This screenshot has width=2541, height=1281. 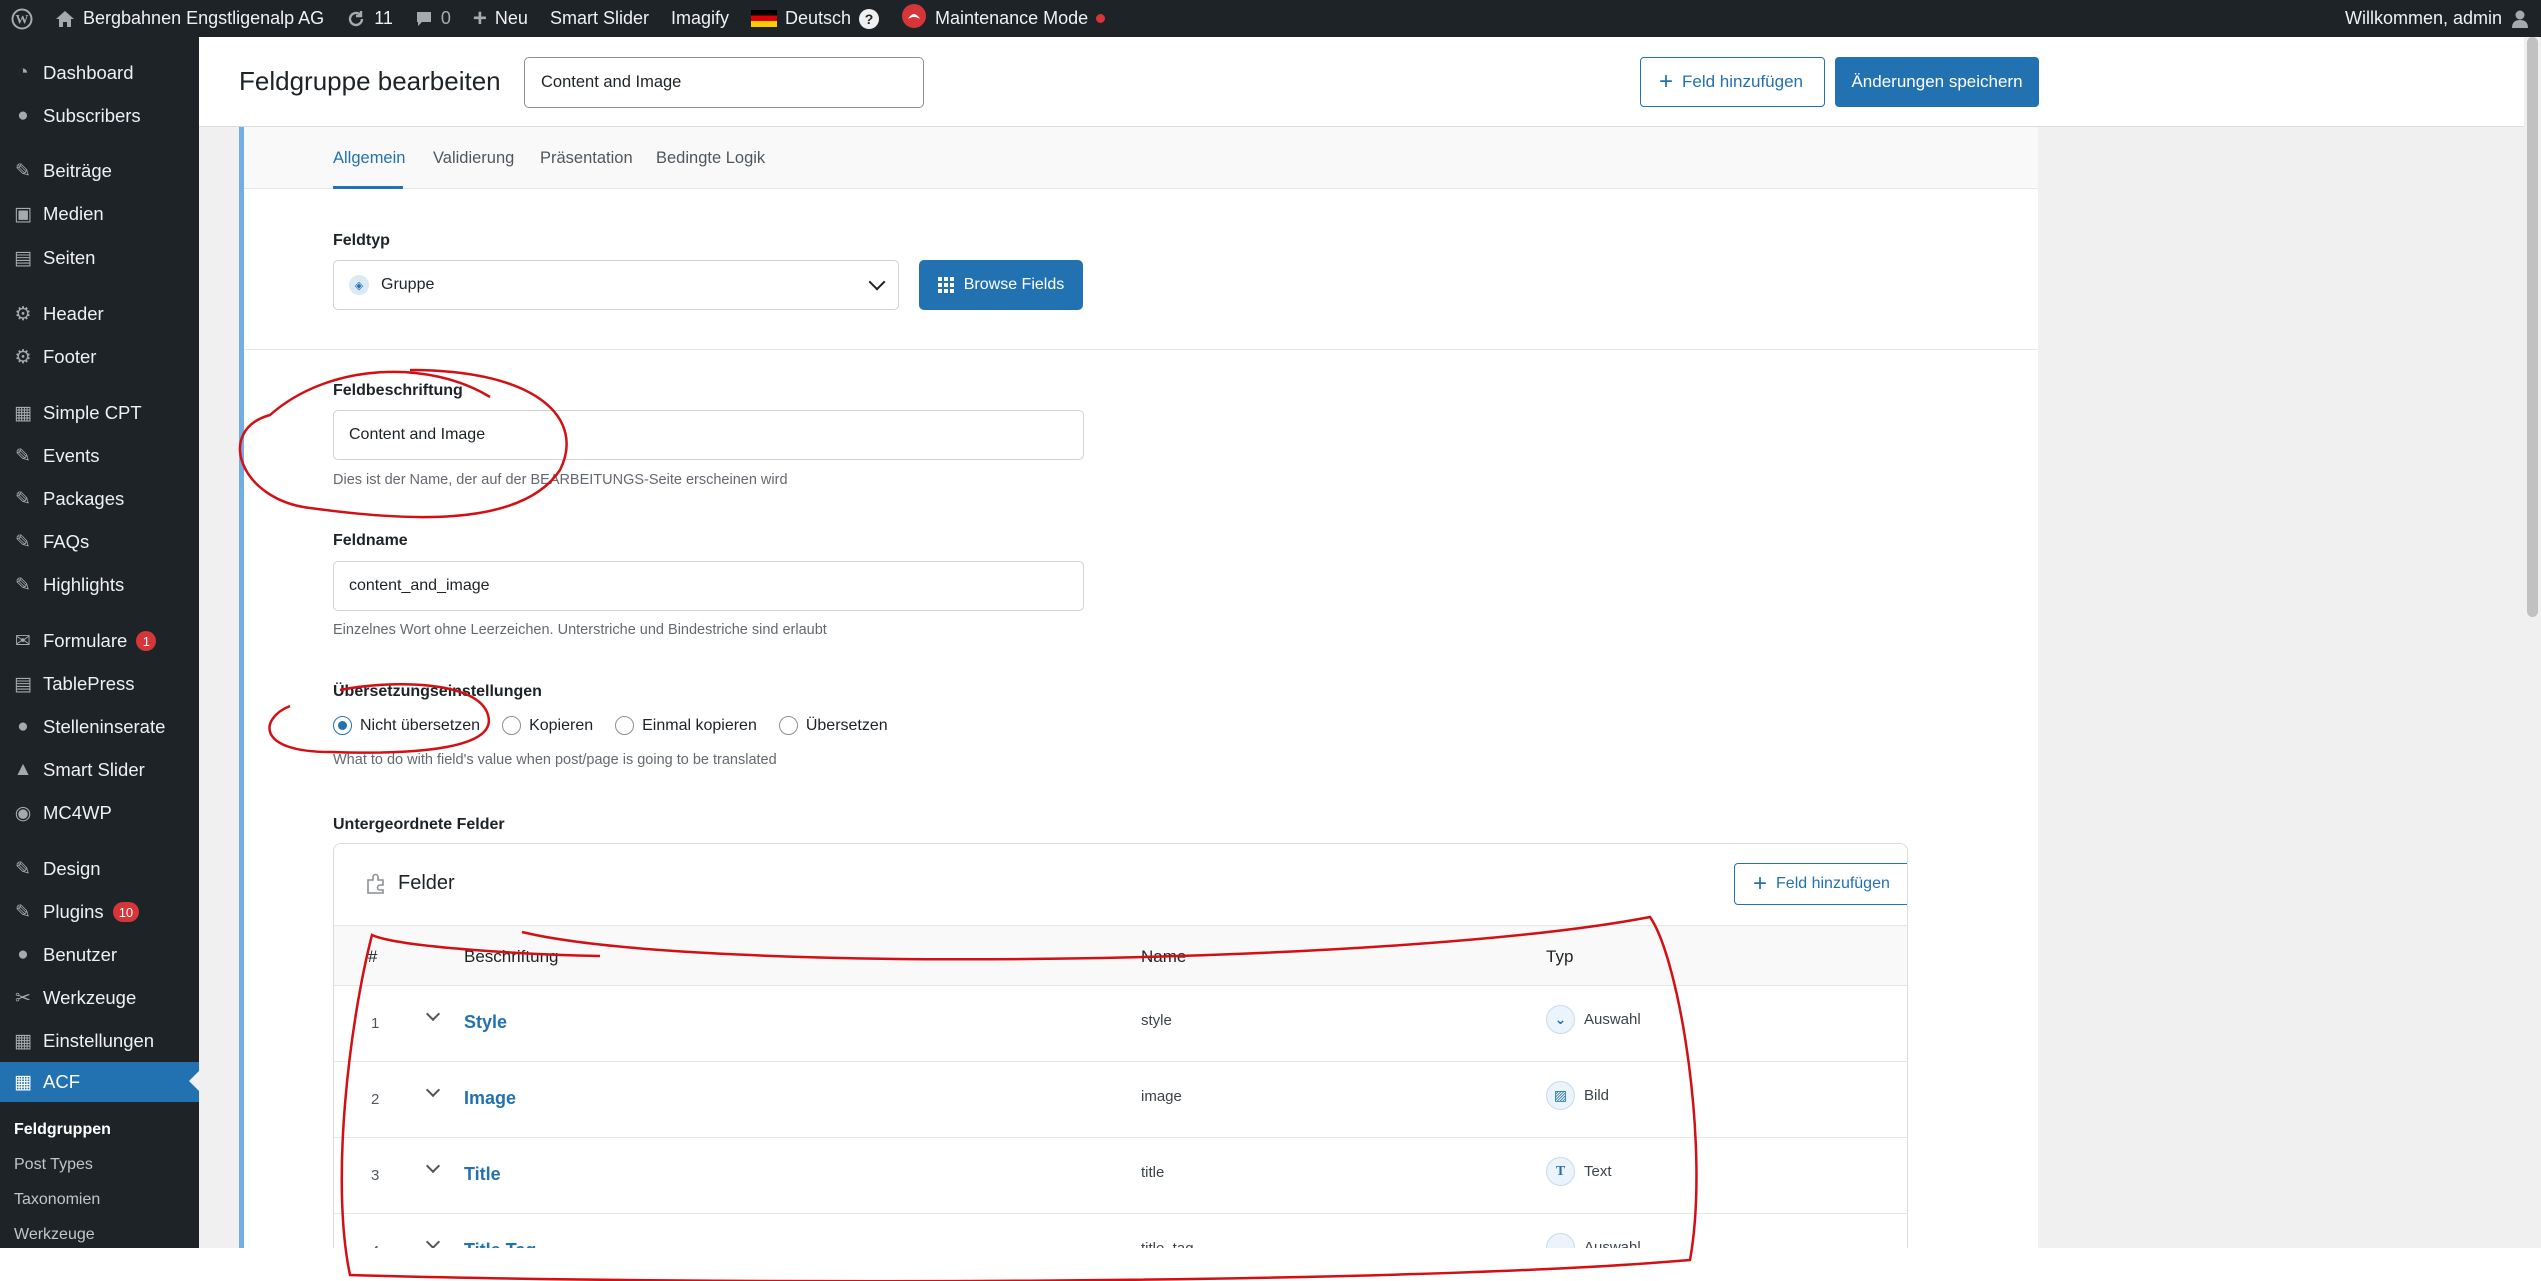 What do you see at coordinates (375, 1099) in the screenshot?
I see `row-number: 2` at bounding box center [375, 1099].